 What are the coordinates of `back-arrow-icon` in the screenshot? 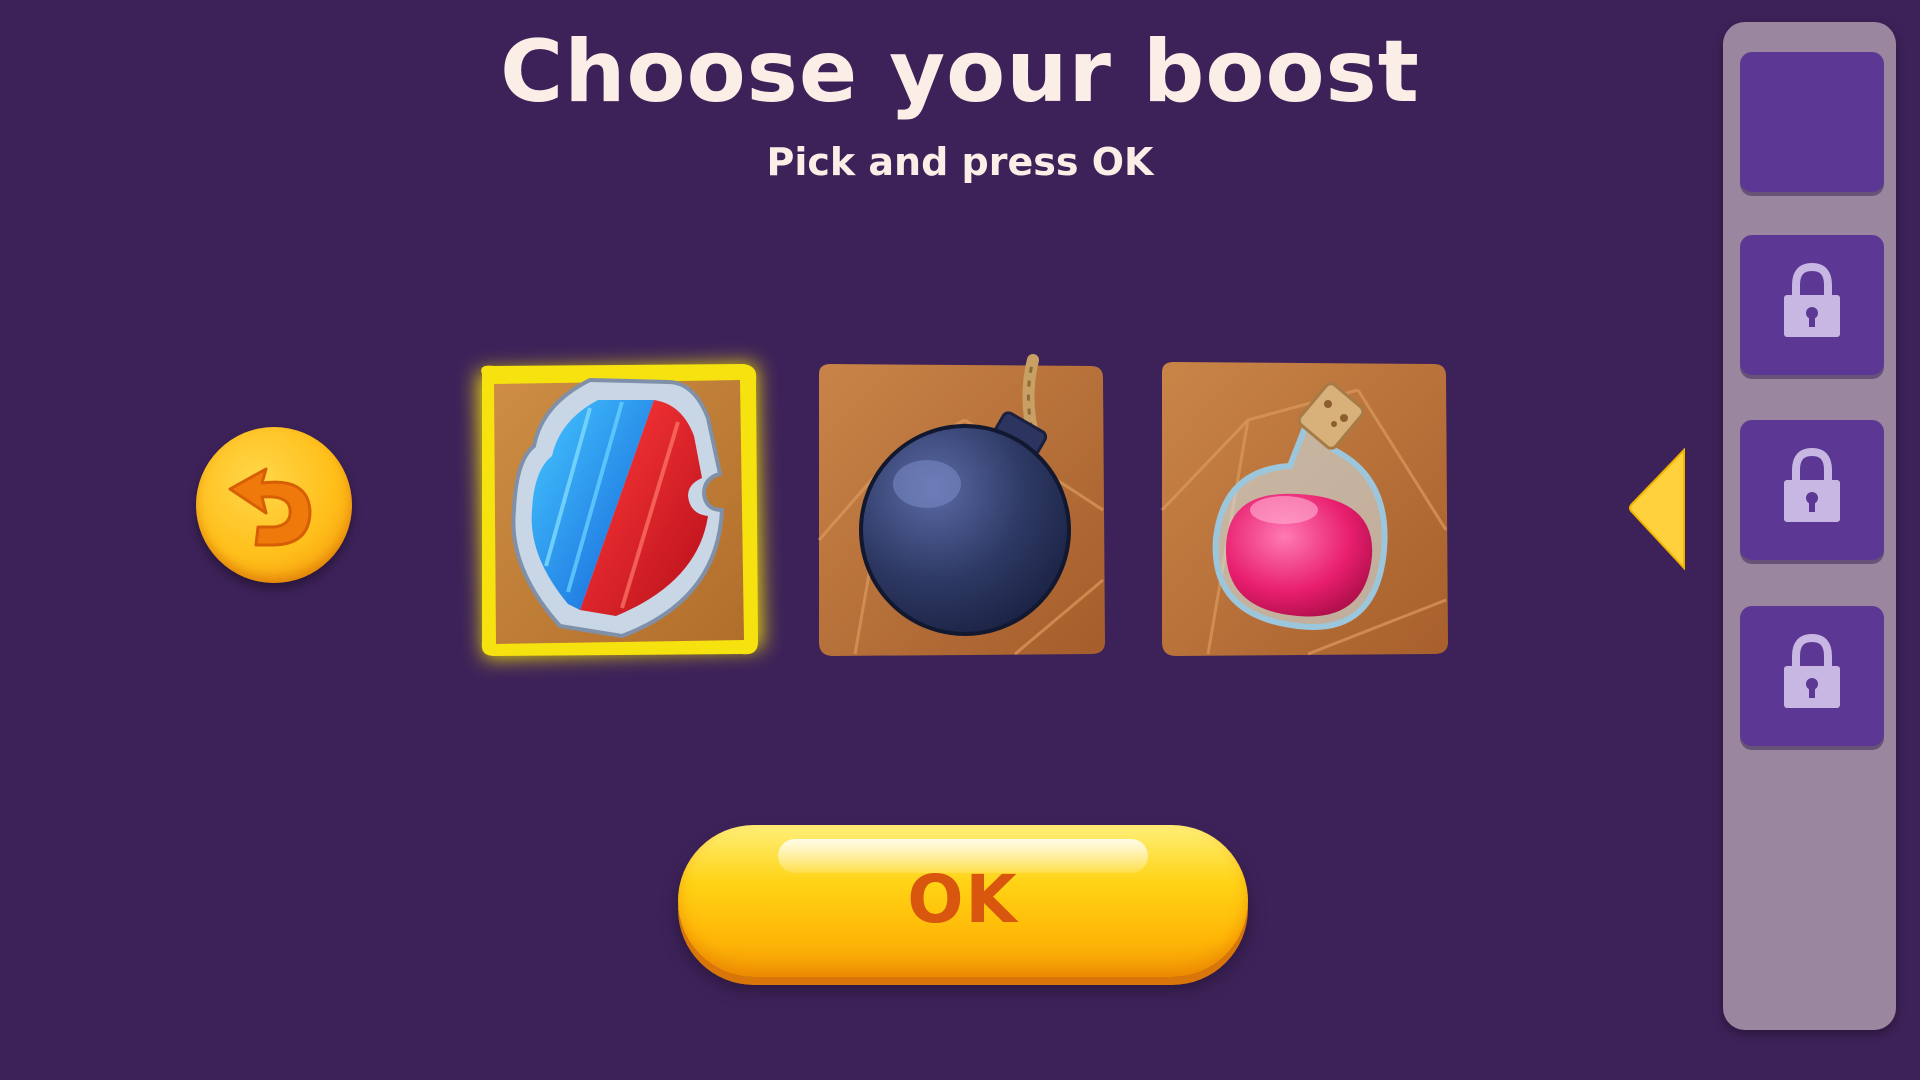 It's located at (270, 507).